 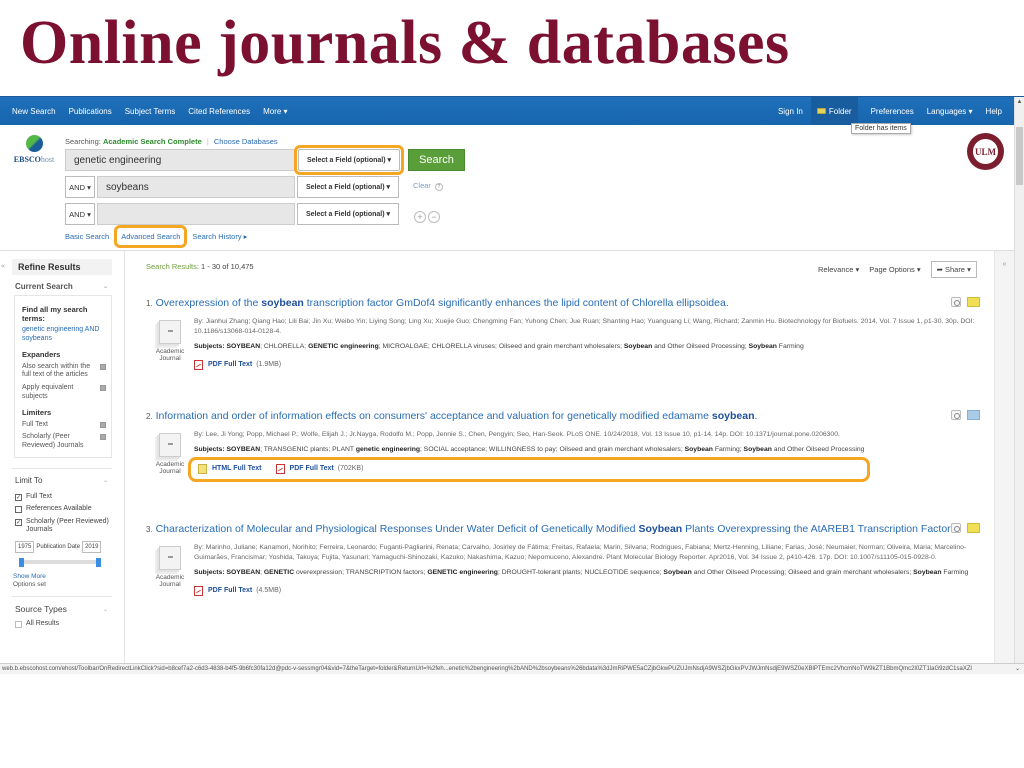 What do you see at coordinates (638, 347) in the screenshot?
I see `subject-term: Soybean` at bounding box center [638, 347].